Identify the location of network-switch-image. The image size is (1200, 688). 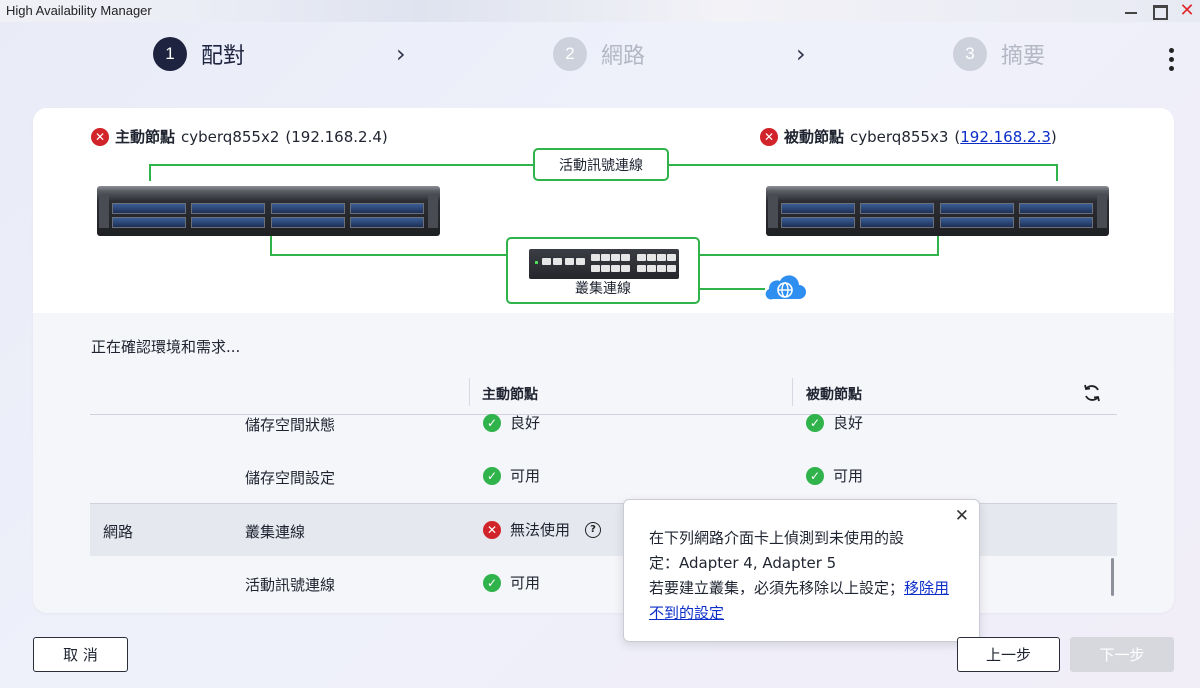
(604, 264).